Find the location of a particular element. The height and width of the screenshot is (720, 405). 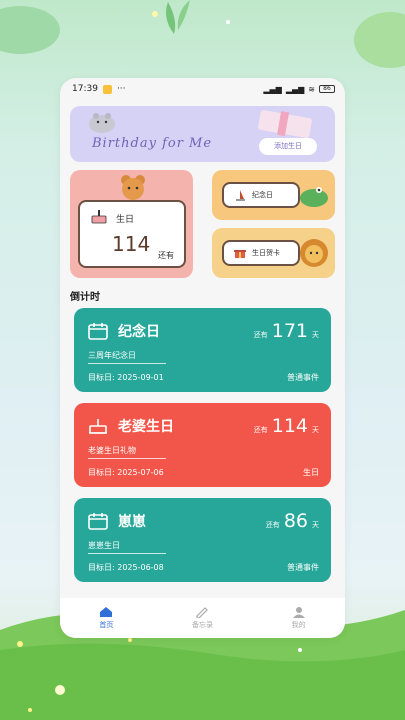

gift-illustration is located at coordinates (285, 124).